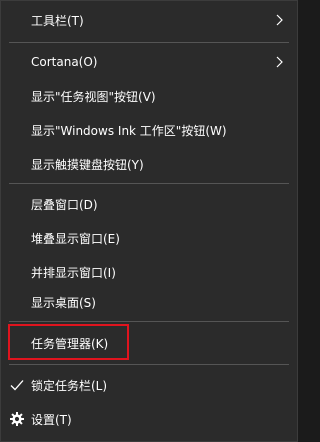 This screenshot has height=442, width=320. Describe the element at coordinates (149, 20) in the screenshot. I see `menu-item-toolbars: 工具栏(T)` at that location.